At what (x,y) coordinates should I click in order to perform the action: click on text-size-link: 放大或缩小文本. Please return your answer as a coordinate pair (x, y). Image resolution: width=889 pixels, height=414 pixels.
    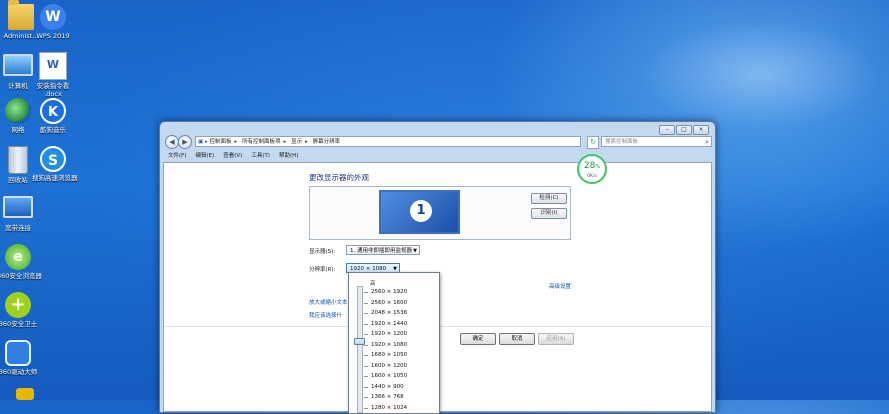
    Looking at the image, I should click on (328, 302).